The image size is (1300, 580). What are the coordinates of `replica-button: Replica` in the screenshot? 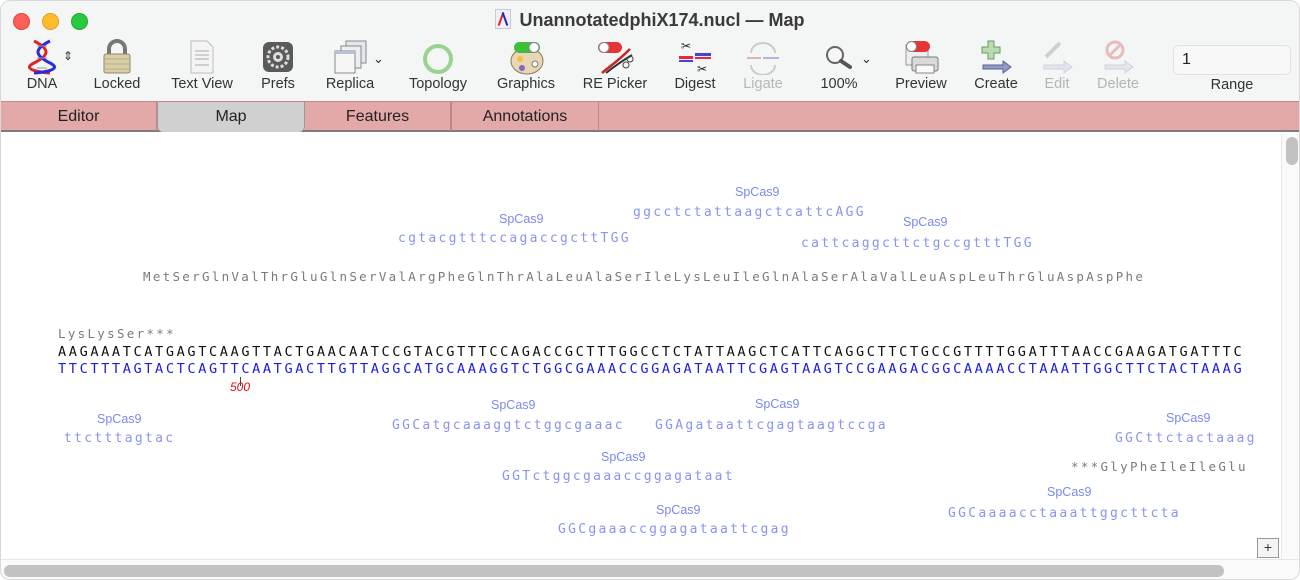 It's located at (350, 68).